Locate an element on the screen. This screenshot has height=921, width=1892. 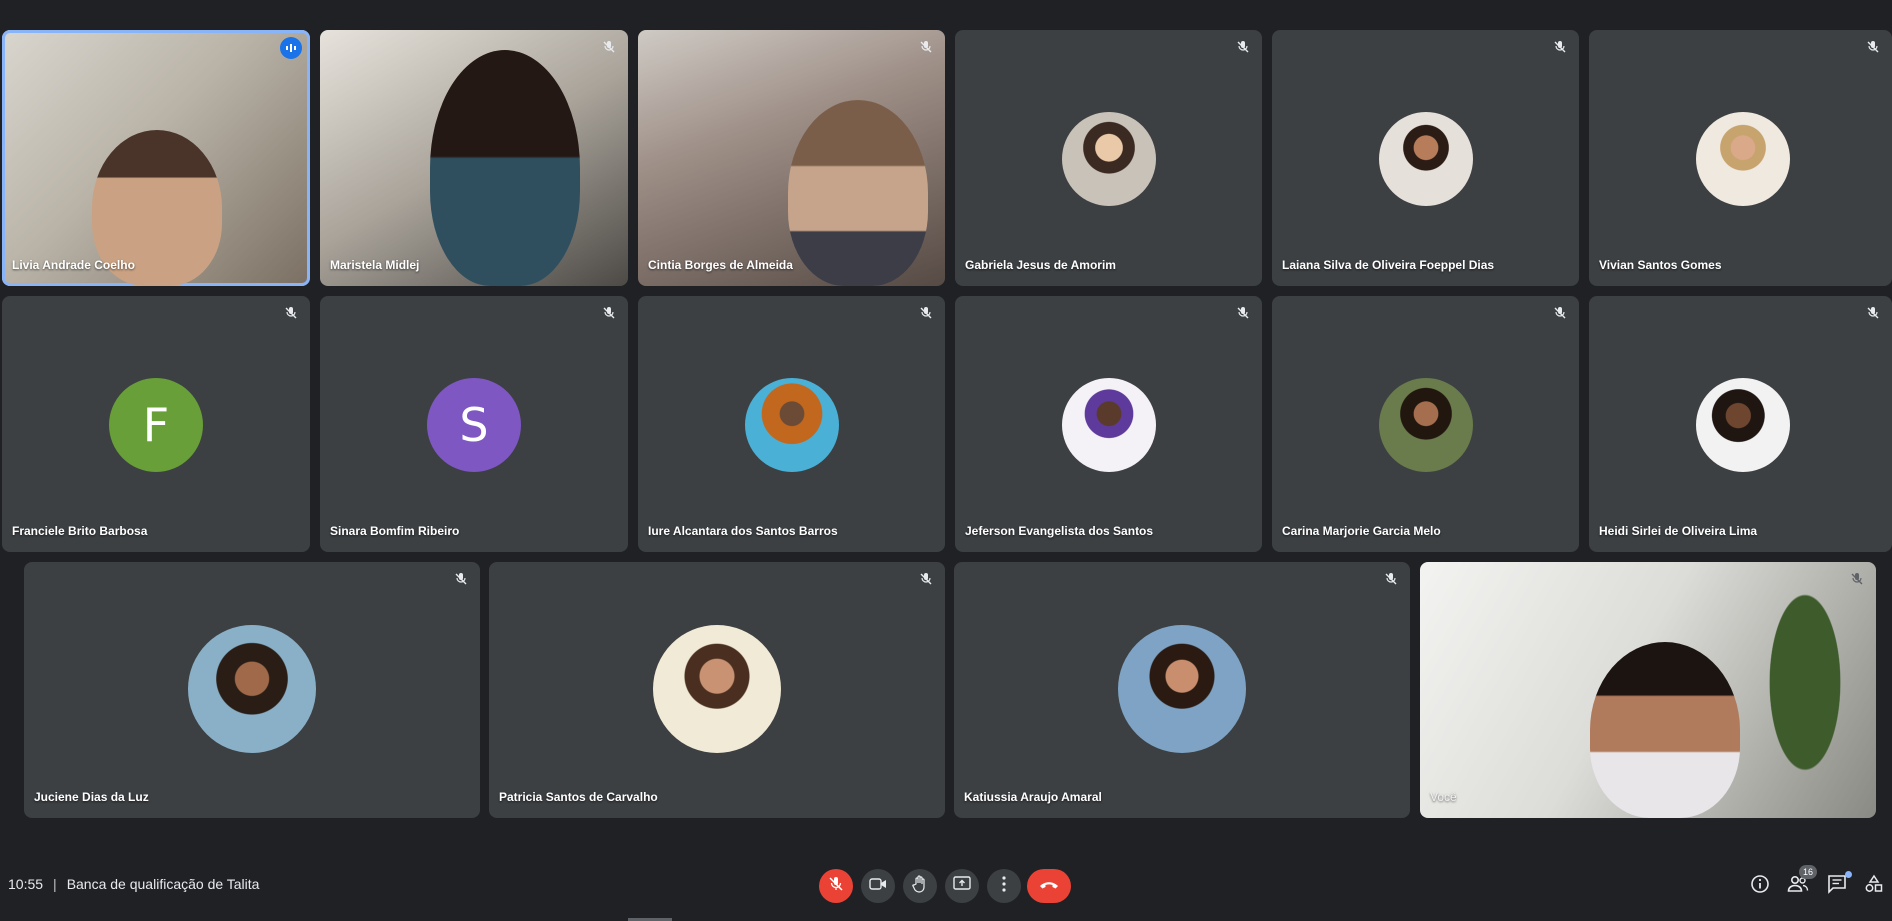
meeting-info-button is located at coordinates (1760, 886).